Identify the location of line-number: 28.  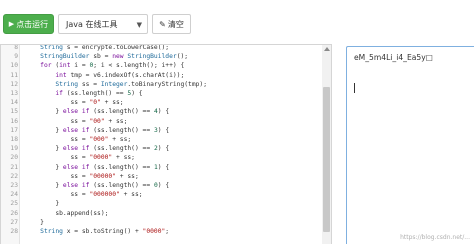
(14, 231).